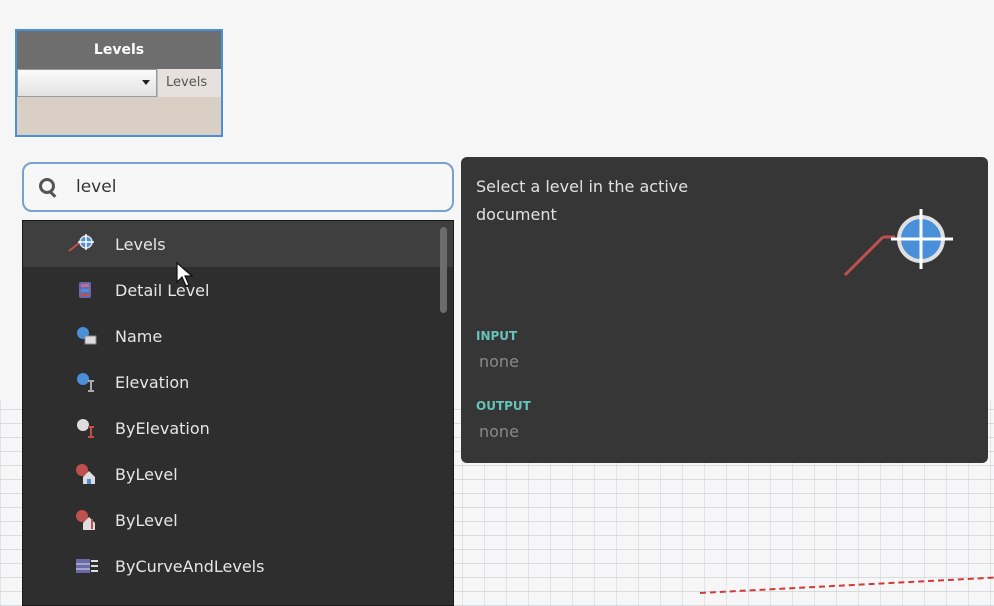 Image resolution: width=994 pixels, height=606 pixels. What do you see at coordinates (238, 336) in the screenshot?
I see `result-item-name: Name` at bounding box center [238, 336].